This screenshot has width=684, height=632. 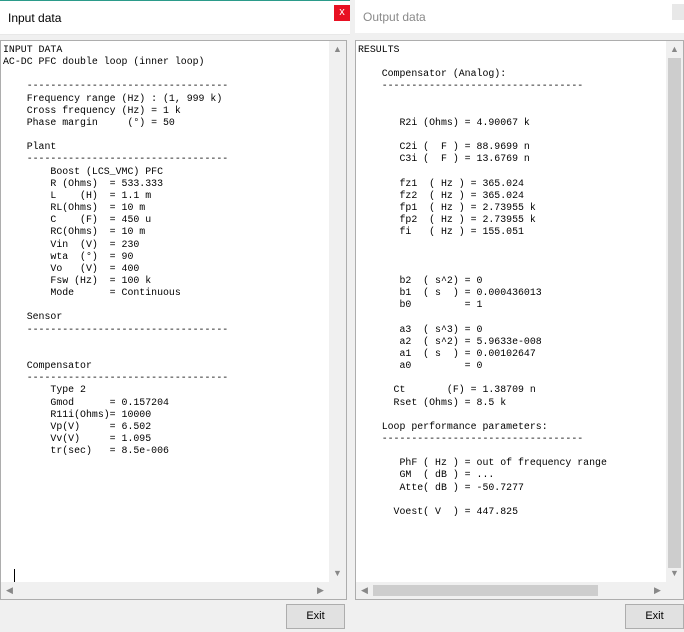 What do you see at coordinates (394, 17) in the screenshot?
I see `window-title: Output data` at bounding box center [394, 17].